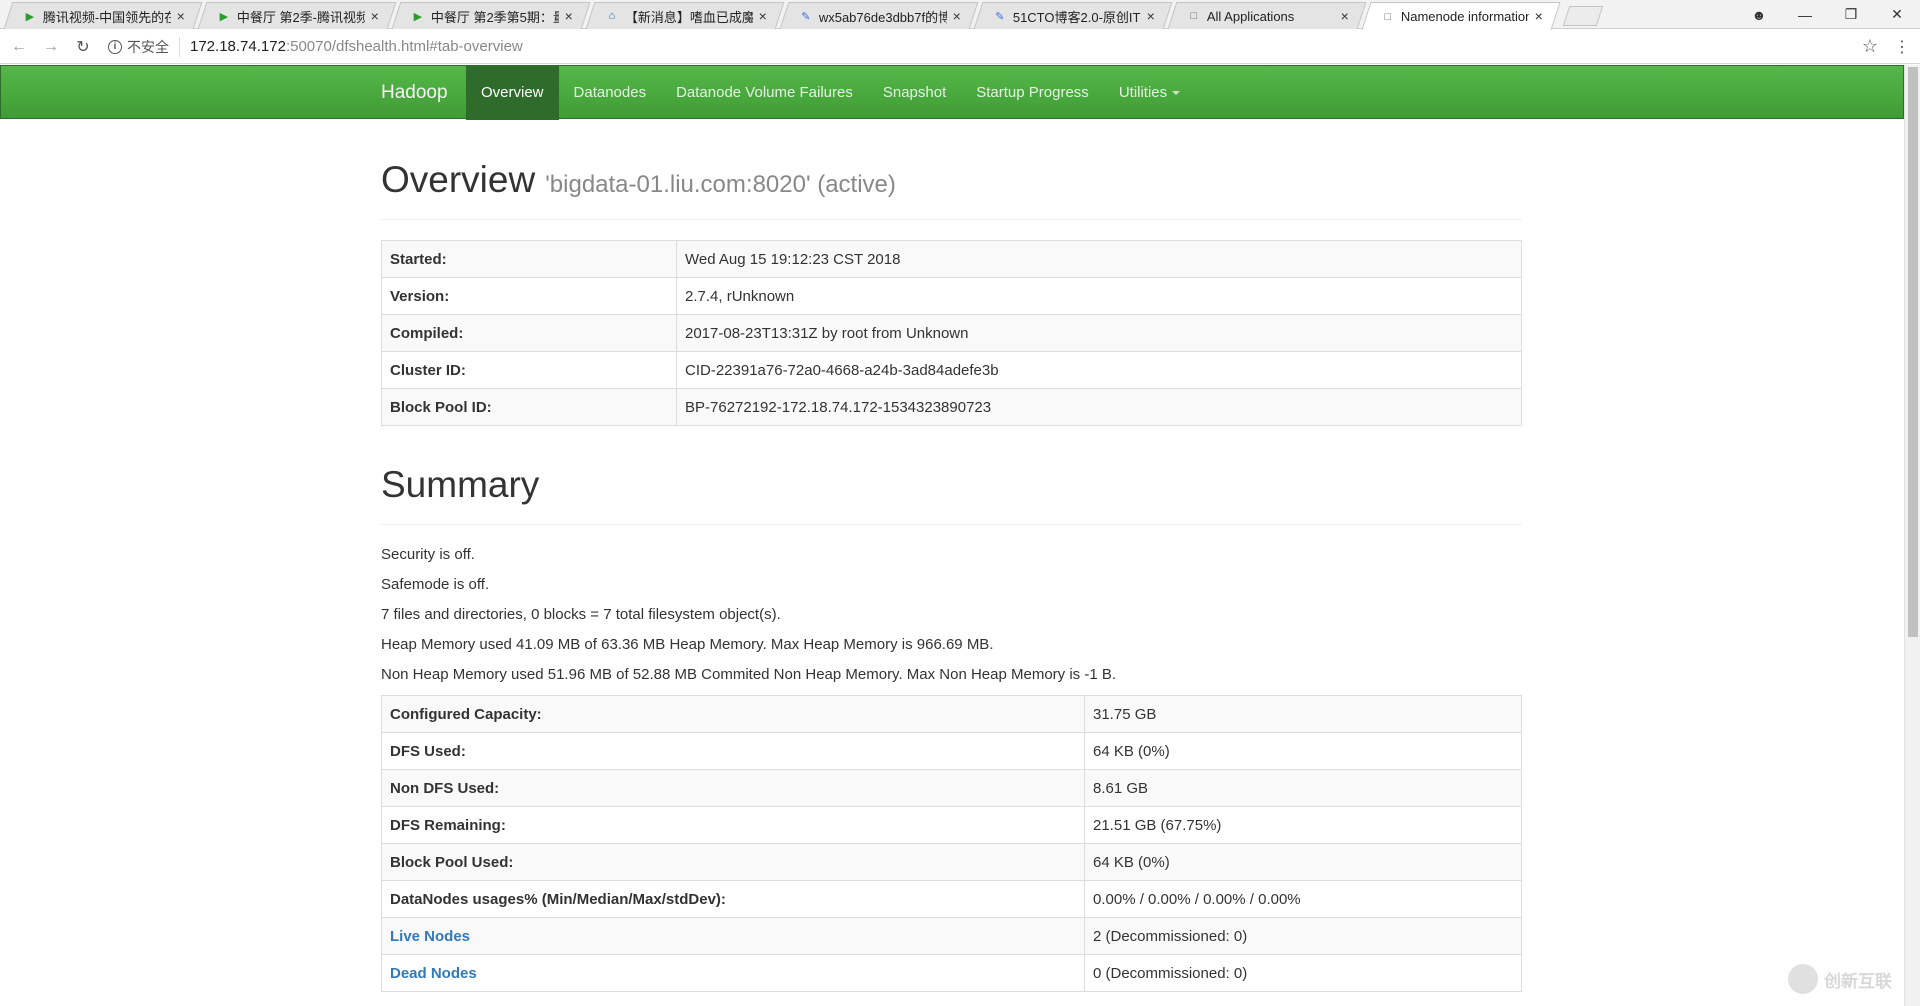 The image size is (1920, 1006). Describe the element at coordinates (106, 17) in the screenshot. I see `tab-title: 腾讯视频-中国领先的在线` at that location.